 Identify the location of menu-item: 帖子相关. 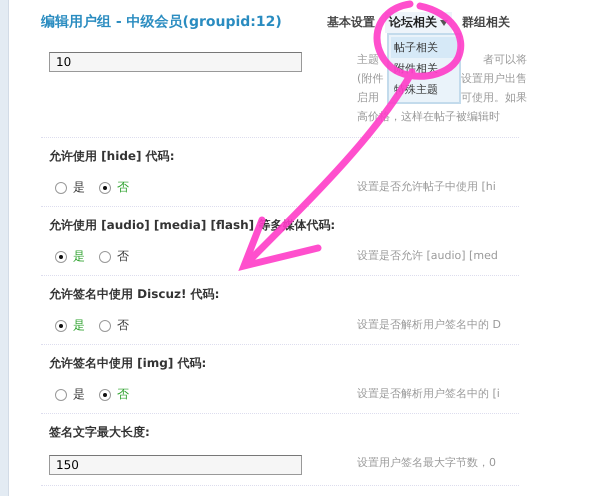
(424, 47).